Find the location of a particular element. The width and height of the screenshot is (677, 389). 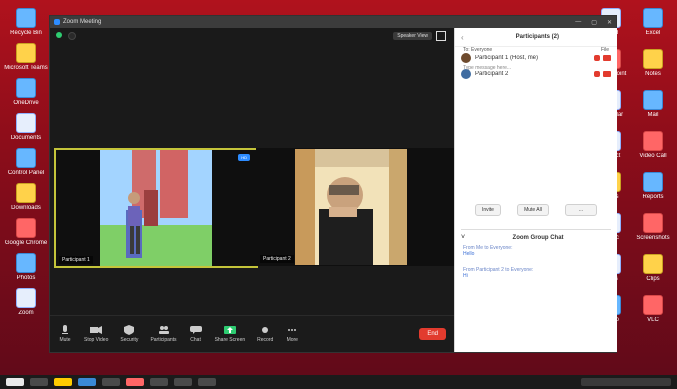

desktop-icon: Excel is located at coordinates (653, 22).